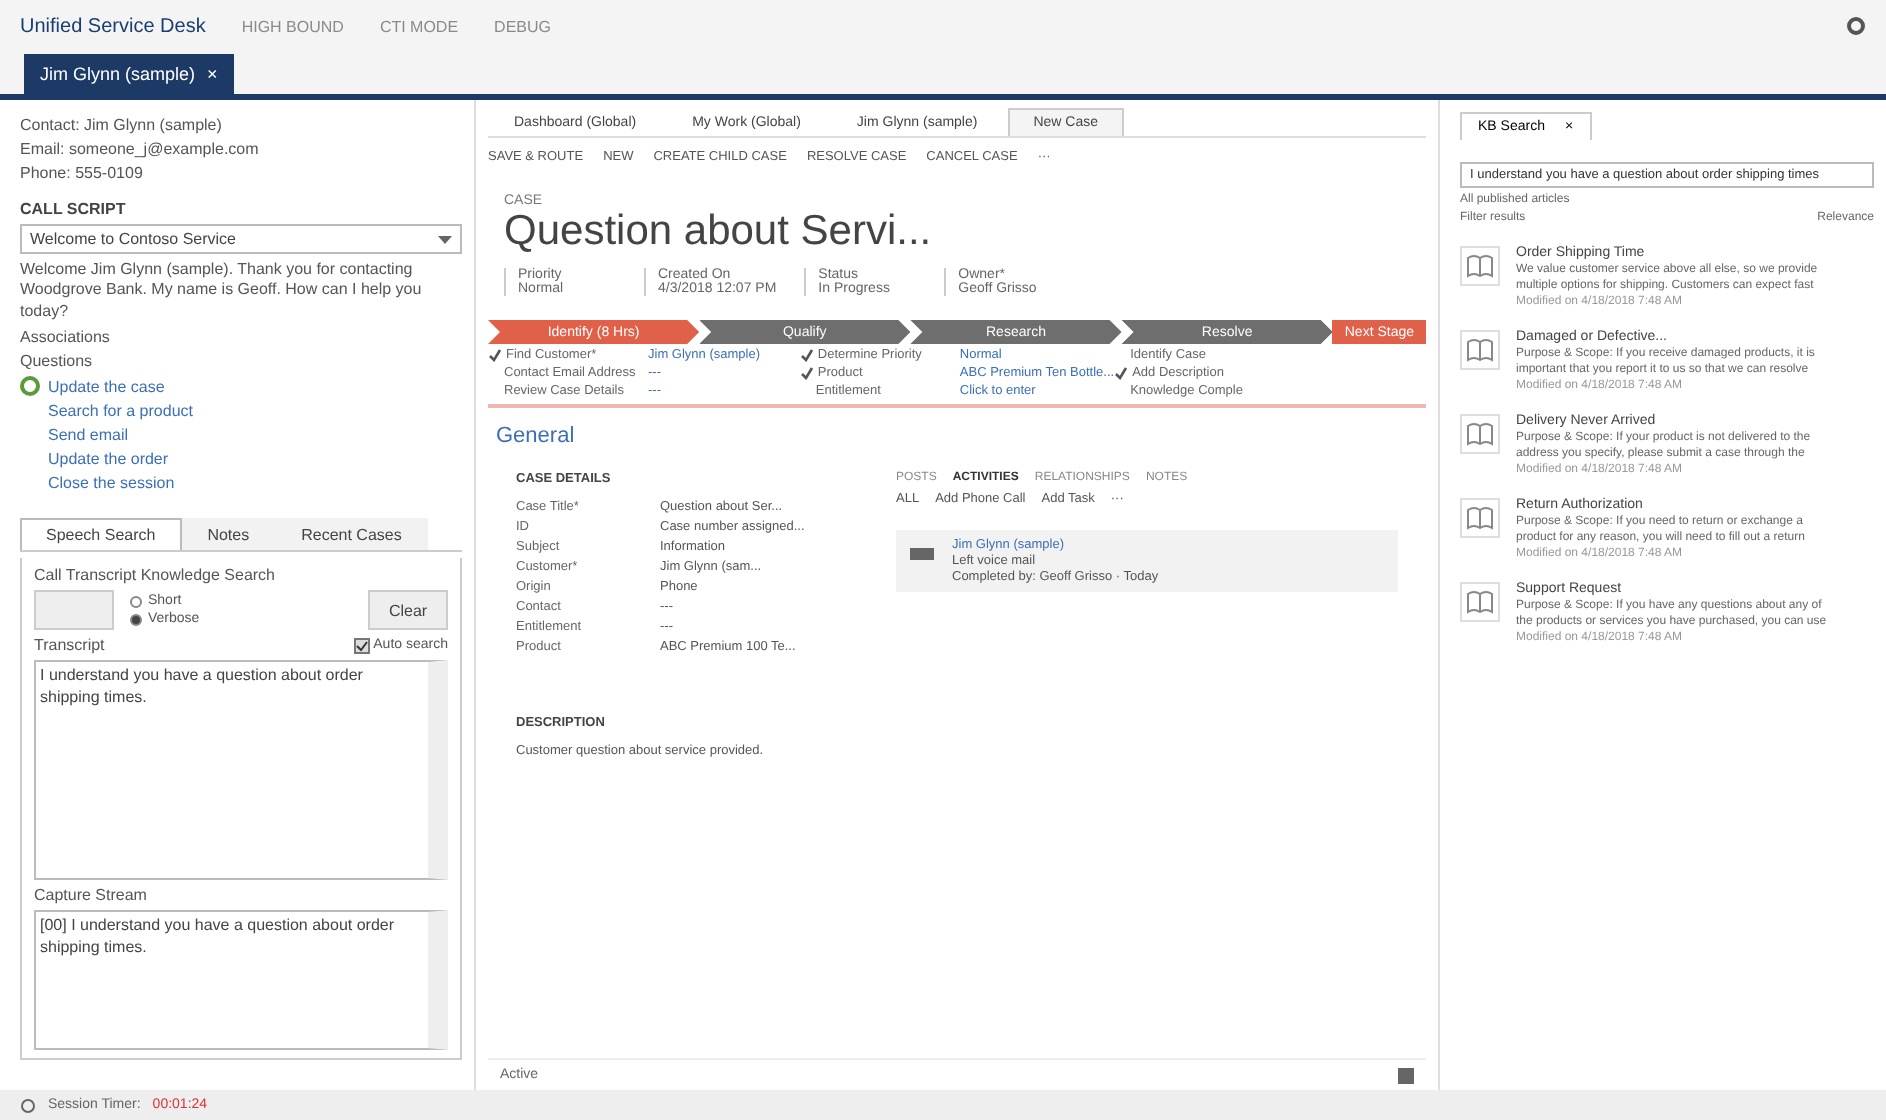  I want to click on tab: Speech Search, so click(101, 534).